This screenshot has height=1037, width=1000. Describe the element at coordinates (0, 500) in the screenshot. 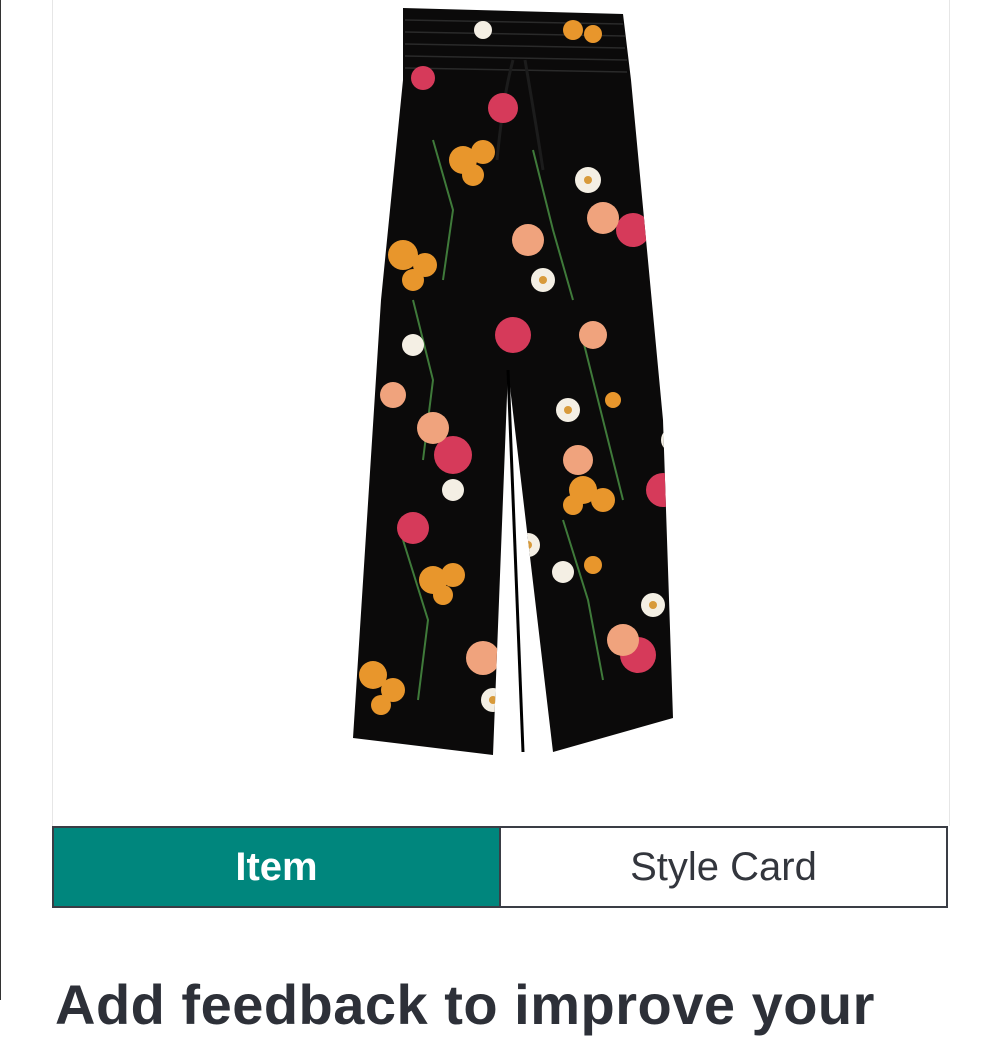

I see `left-edge-divider` at that location.